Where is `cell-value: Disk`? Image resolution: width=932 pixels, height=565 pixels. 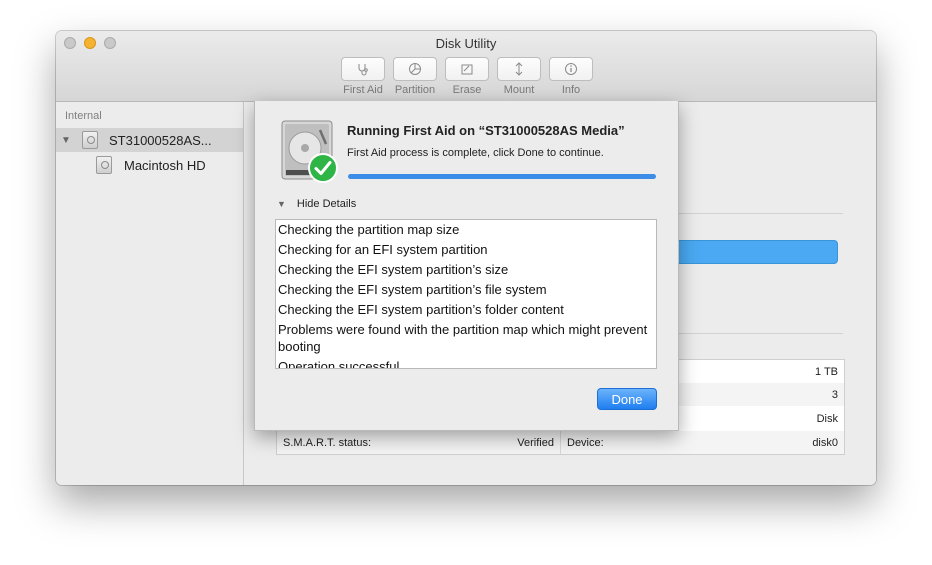
cell-value: Disk is located at coordinates (827, 419).